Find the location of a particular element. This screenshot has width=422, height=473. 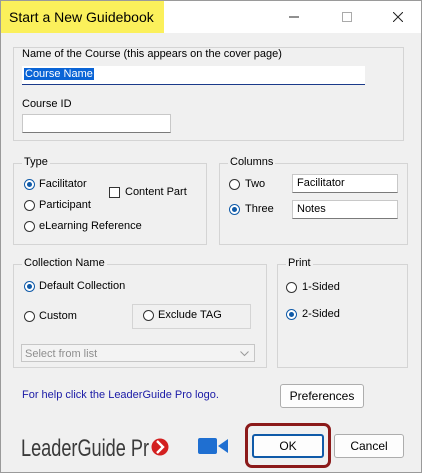

ok-button: OK is located at coordinates (288, 446).